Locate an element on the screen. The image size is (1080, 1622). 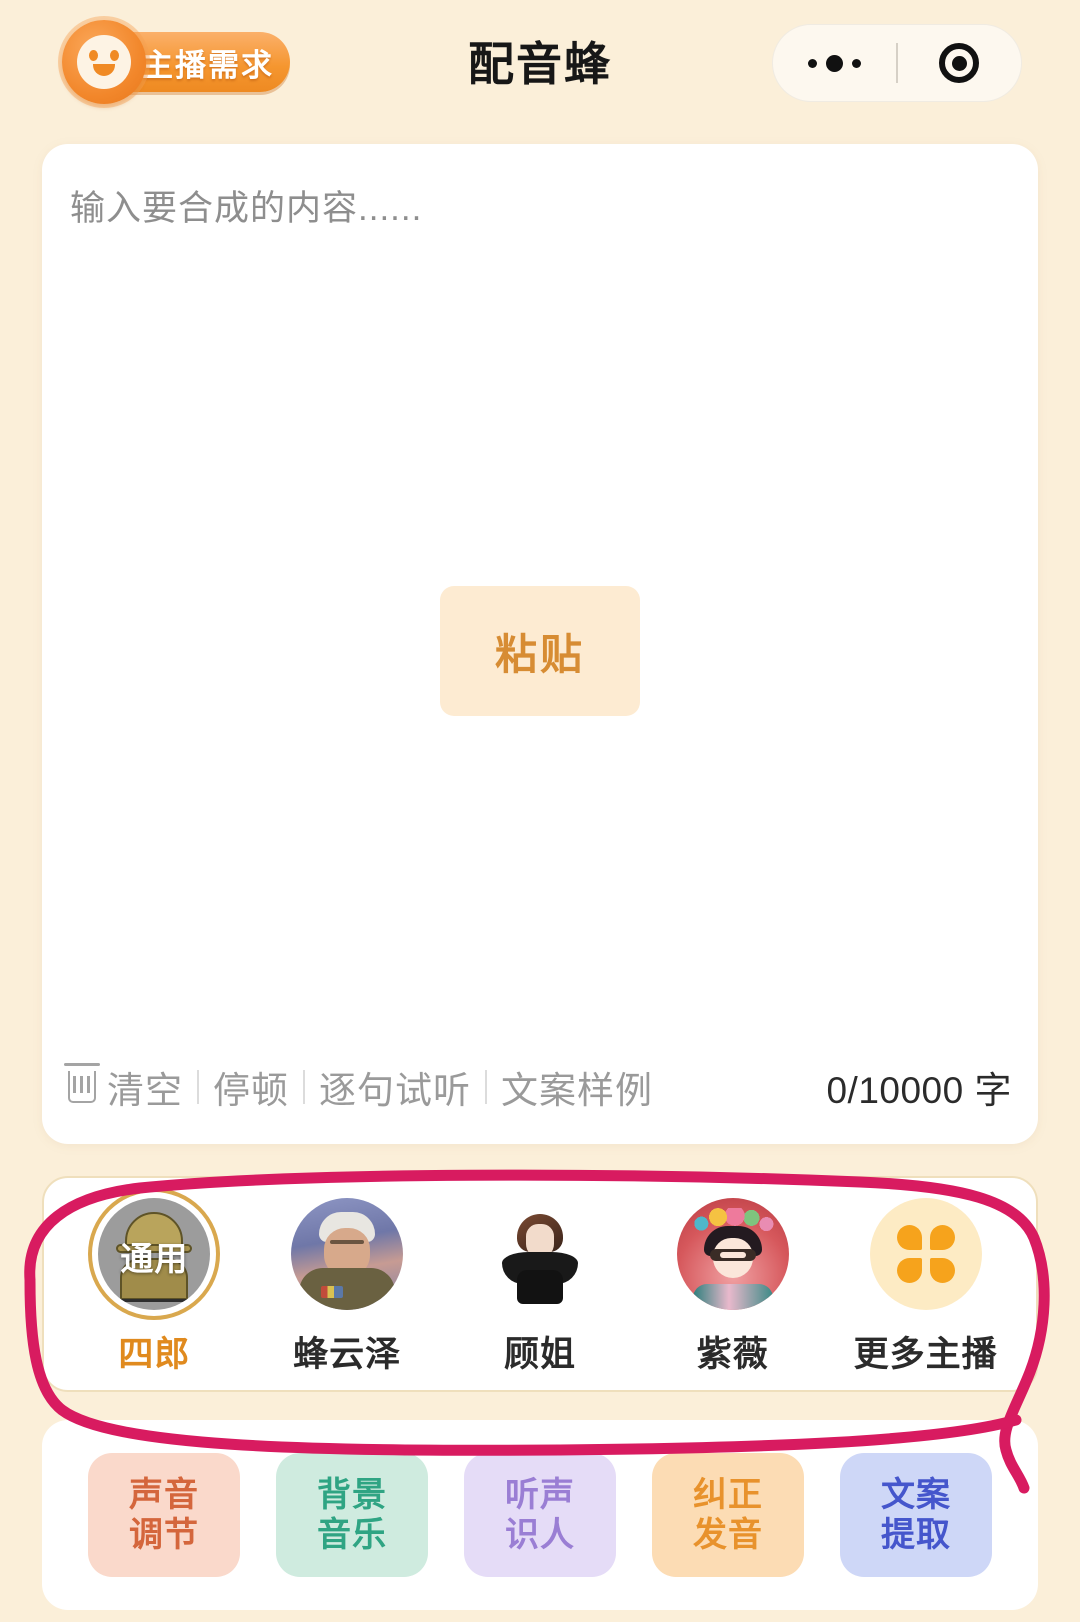
chip-background-music: 背景 音乐 is located at coordinates (352, 1515).